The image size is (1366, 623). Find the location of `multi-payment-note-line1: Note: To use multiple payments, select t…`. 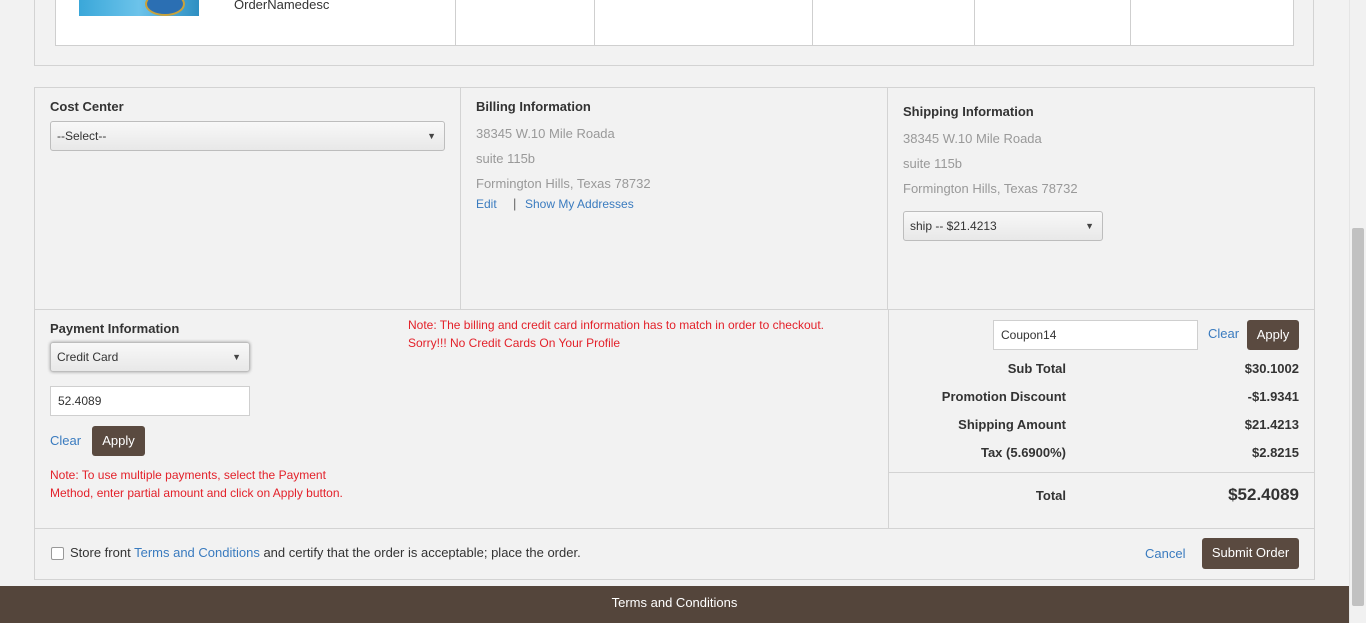

multi-payment-note-line1: Note: To use multiple payments, select t… is located at coordinates (188, 475).